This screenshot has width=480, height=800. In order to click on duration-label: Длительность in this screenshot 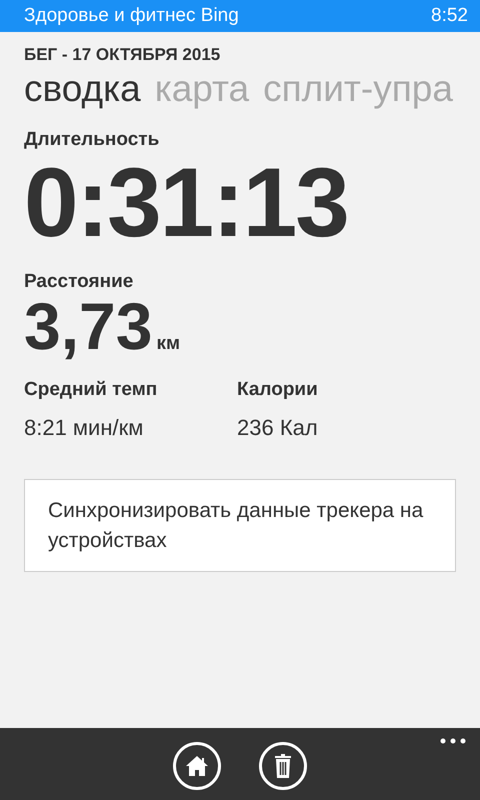, I will do `click(92, 140)`.